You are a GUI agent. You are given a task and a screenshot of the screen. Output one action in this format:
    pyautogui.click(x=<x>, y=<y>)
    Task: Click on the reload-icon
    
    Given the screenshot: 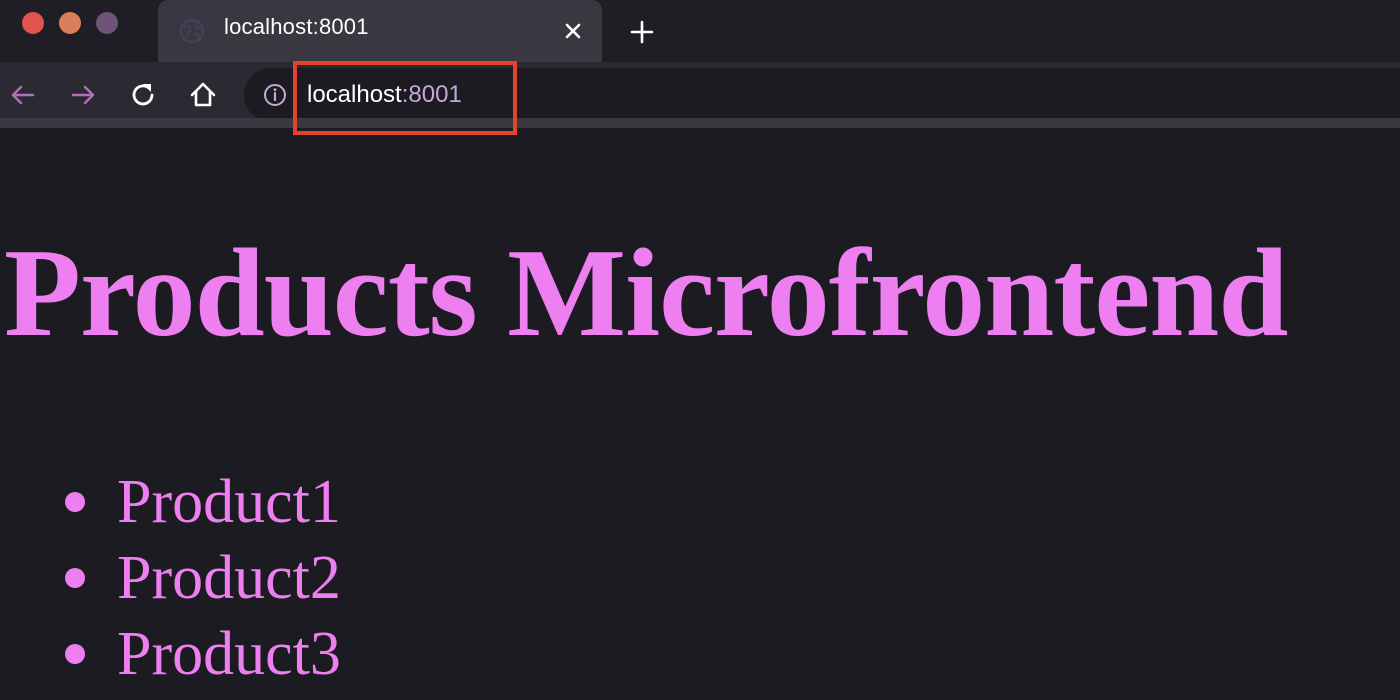 What is the action you would take?
    pyautogui.click(x=143, y=95)
    